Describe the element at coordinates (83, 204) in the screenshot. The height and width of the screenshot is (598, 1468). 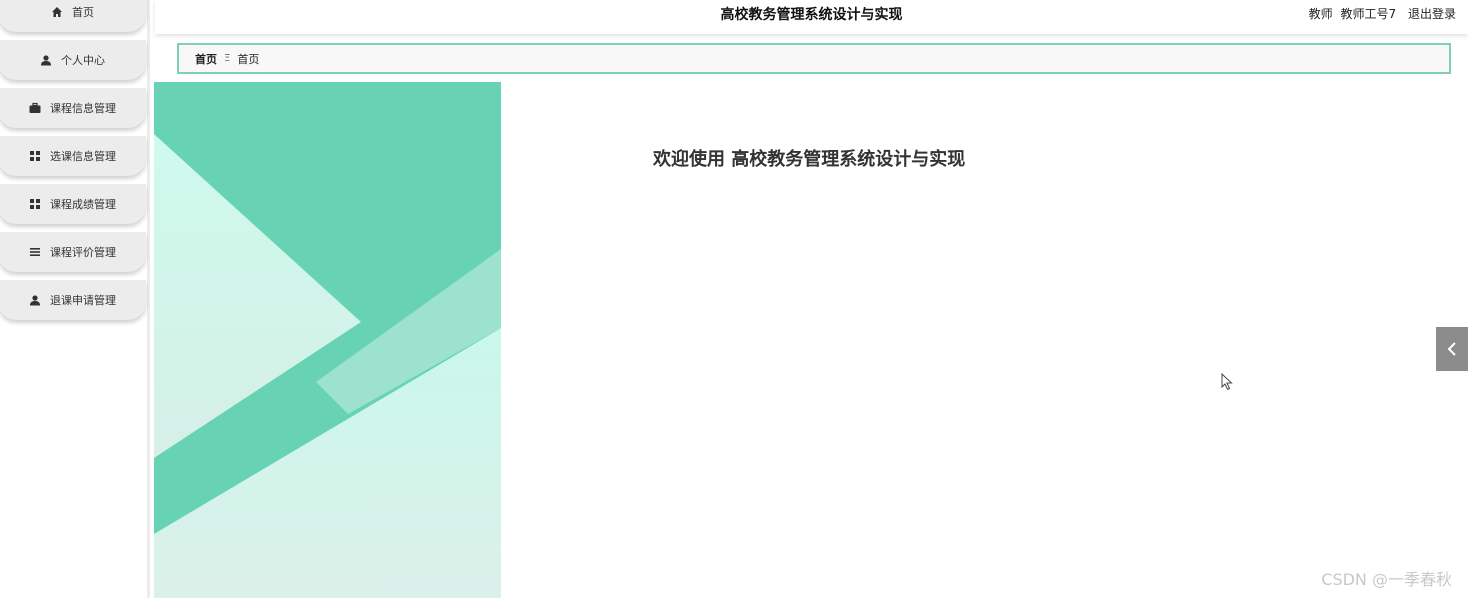
I see `sidebar-item-label: 课程成绩管理` at that location.